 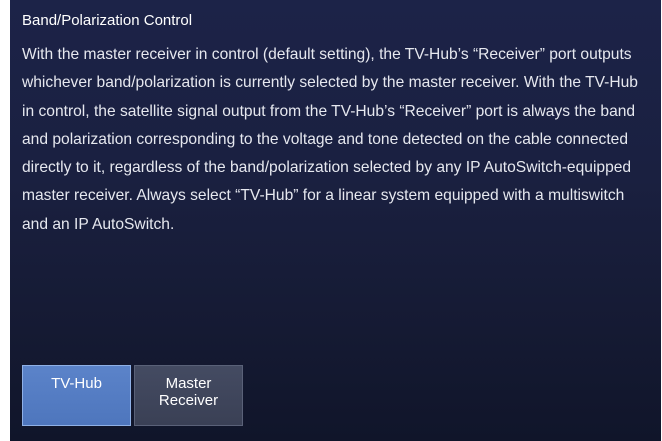 What do you see at coordinates (132, 395) in the screenshot?
I see `control-source-selector: TV-Hub Master Receiver` at bounding box center [132, 395].